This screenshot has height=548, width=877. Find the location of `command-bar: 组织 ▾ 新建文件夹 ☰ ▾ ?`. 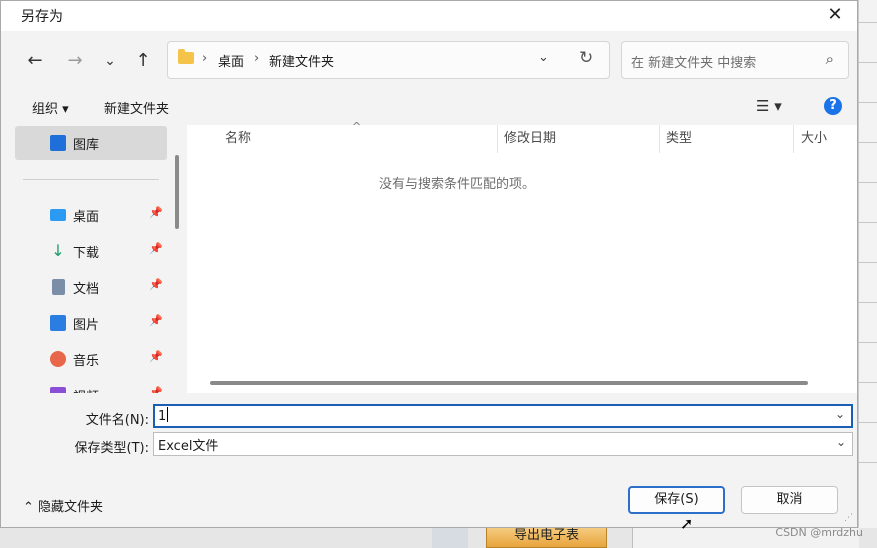

command-bar: 组织 ▾ 新建文件夹 ☰ ▾ ? is located at coordinates (429, 107).